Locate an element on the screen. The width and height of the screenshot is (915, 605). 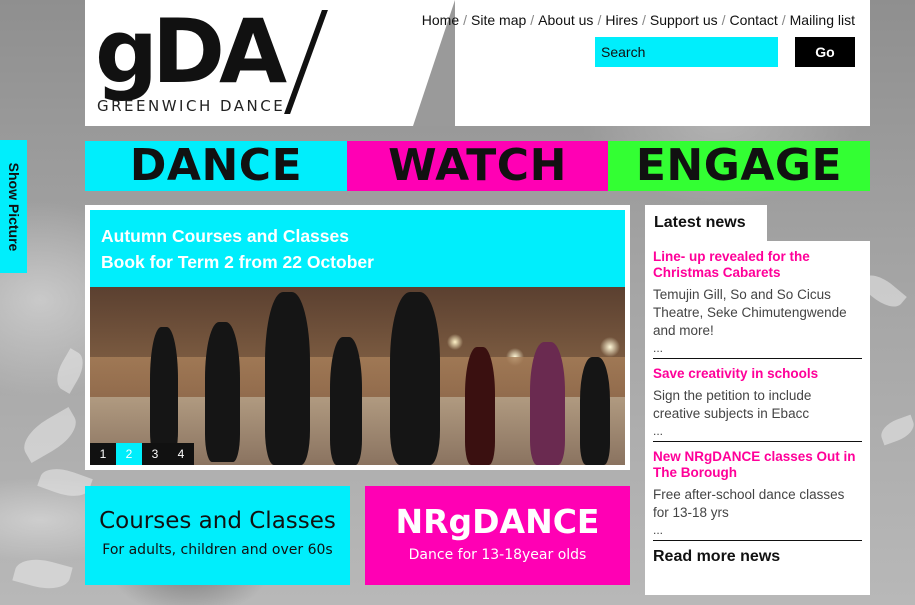
nrgdance-box: NRgDANCE Dance for 13-18year olds is located at coordinates (497, 535).